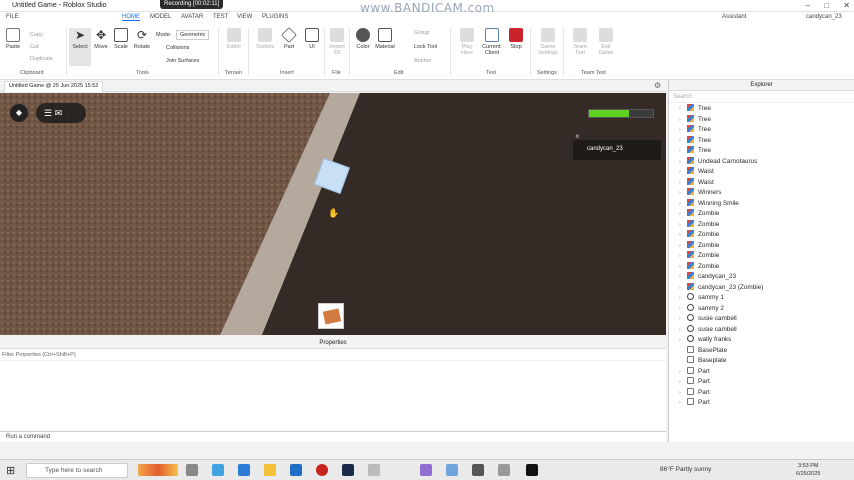 This screenshot has width=854, height=480. Describe the element at coordinates (160, 17) in the screenshot. I see `tab-model: MODEL` at that location.